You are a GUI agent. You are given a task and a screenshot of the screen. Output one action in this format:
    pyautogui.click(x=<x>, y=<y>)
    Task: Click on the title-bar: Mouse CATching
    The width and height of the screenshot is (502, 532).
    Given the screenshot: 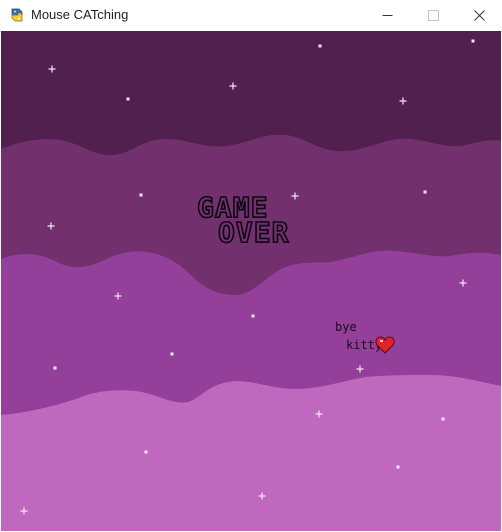 What is the action you would take?
    pyautogui.click(x=251, y=16)
    